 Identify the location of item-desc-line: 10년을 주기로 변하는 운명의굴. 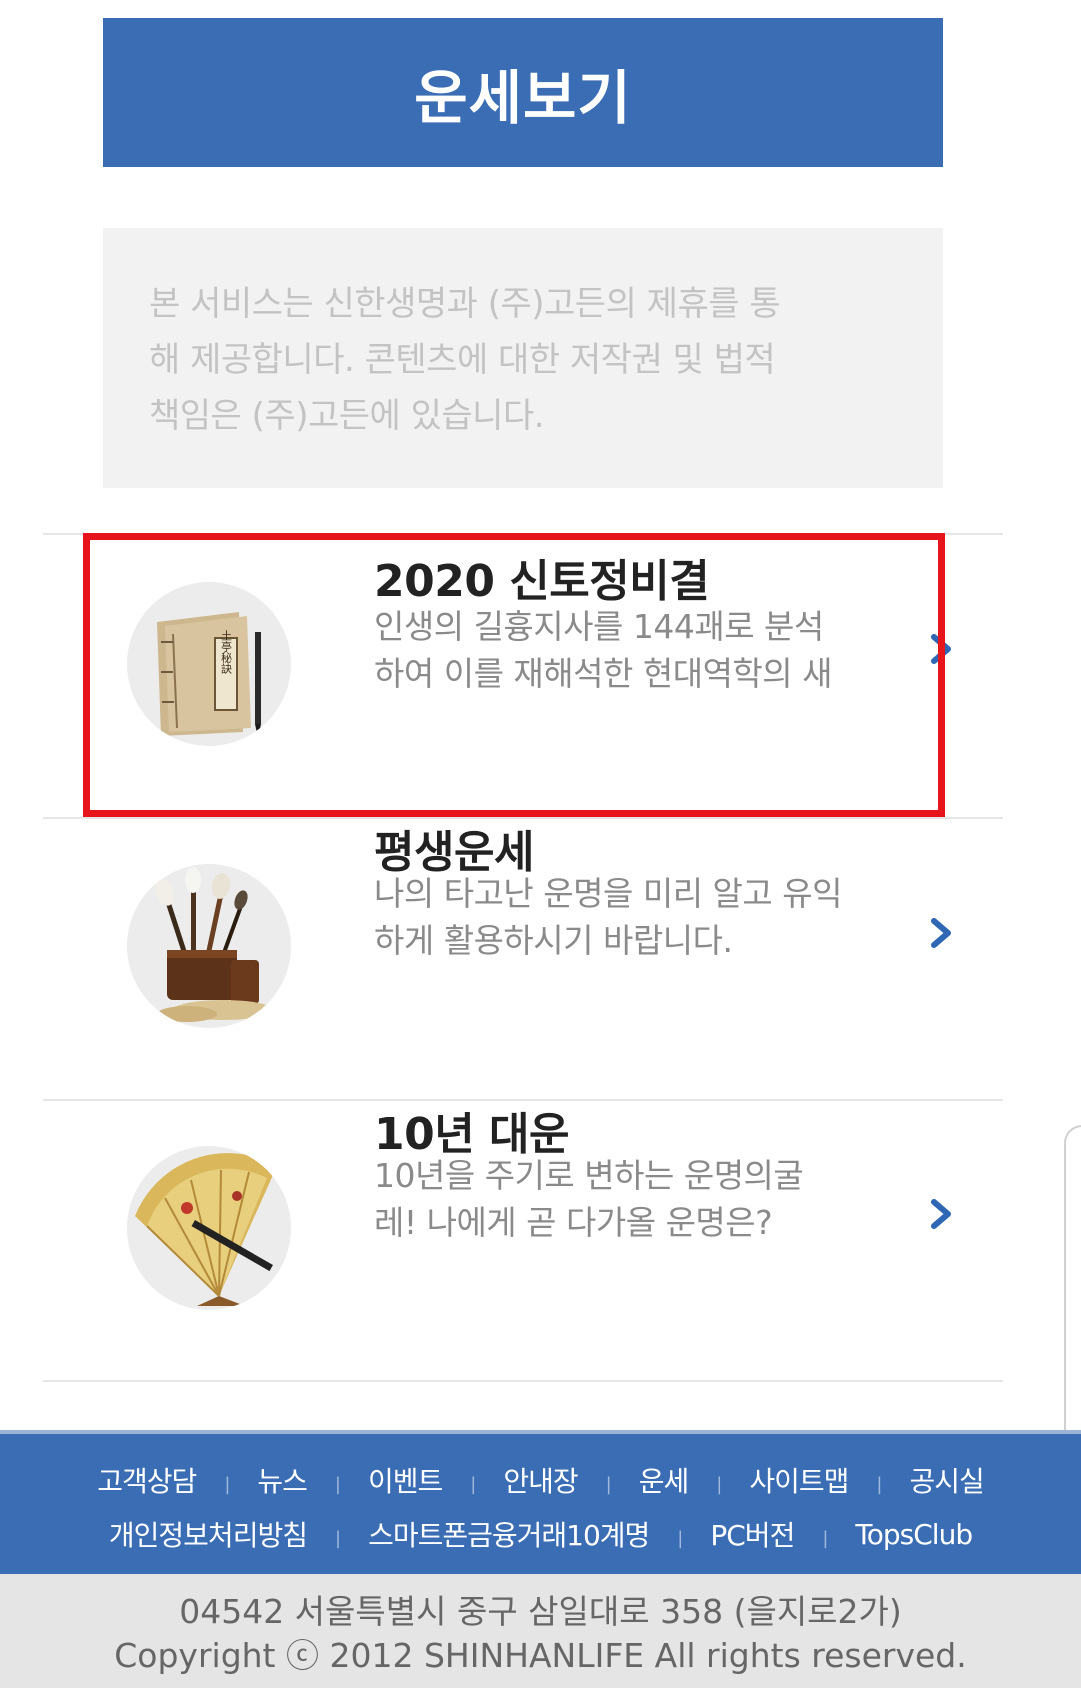
(589, 1175).